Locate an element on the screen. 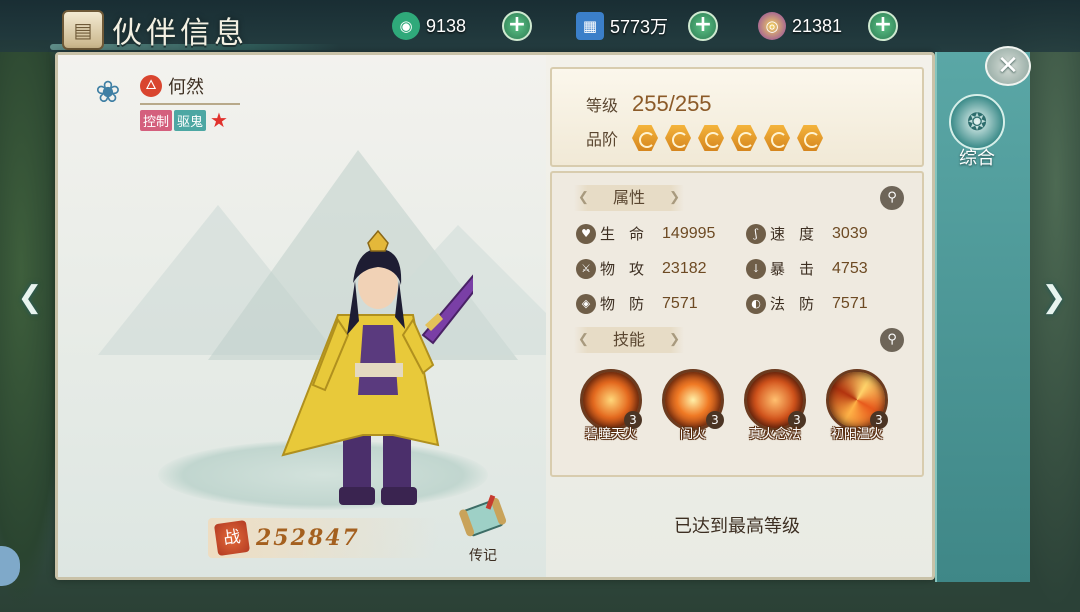 This screenshot has height=612, width=1080. stat-label: 暴击 is located at coordinates (799, 269).